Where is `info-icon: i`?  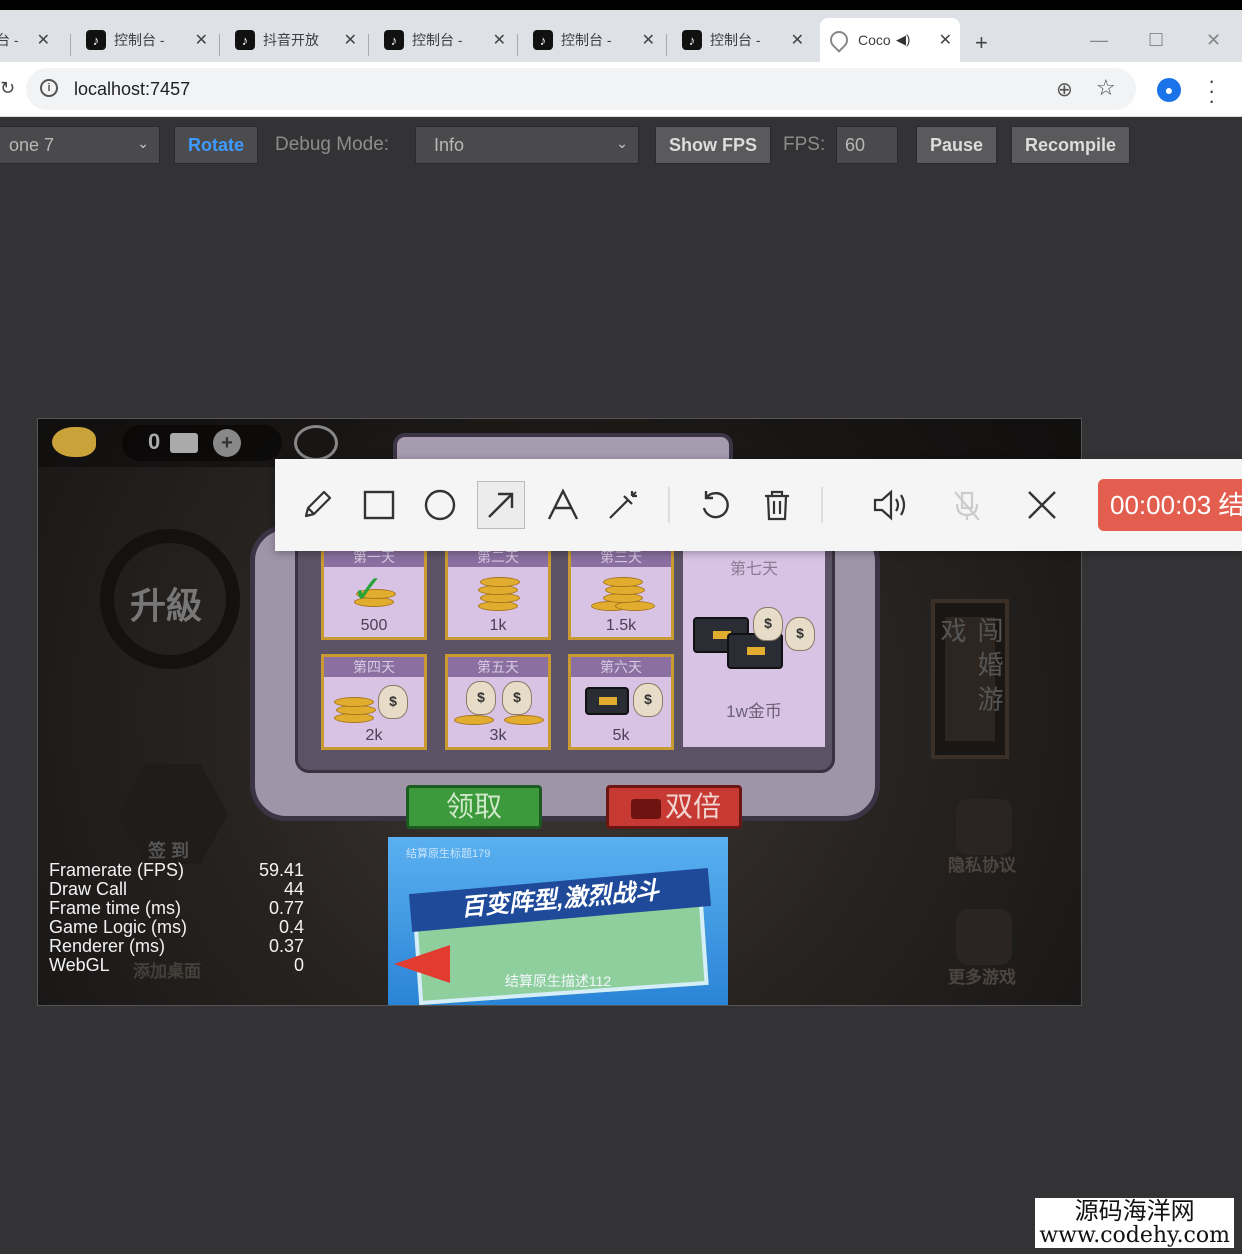
info-icon: i is located at coordinates (49, 88).